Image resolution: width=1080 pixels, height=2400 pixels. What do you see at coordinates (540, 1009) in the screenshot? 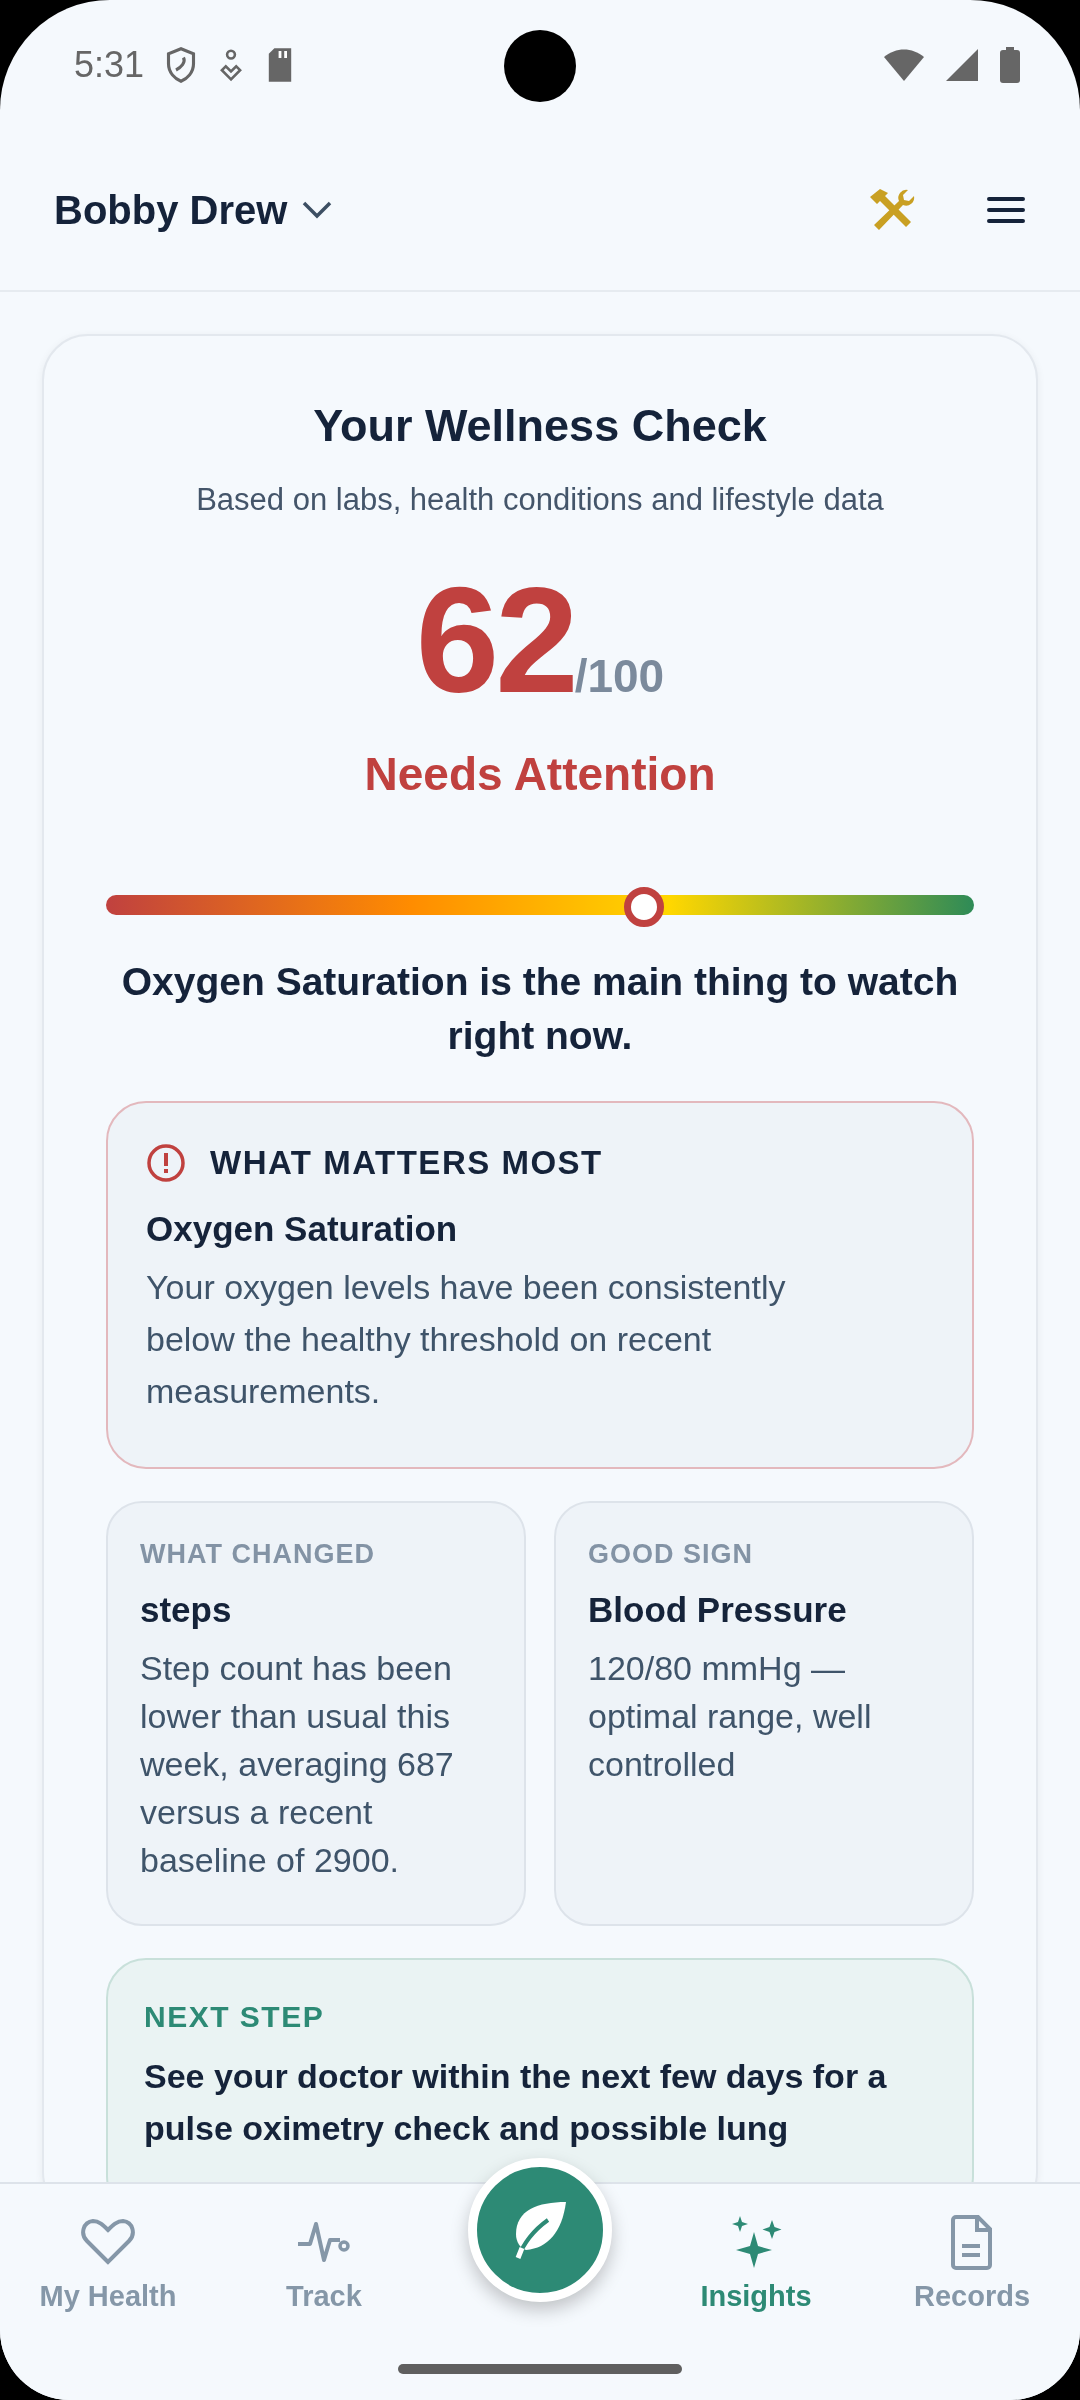
I see `summary-text: Oxygen Saturation is the main thing to watch right now.` at bounding box center [540, 1009].